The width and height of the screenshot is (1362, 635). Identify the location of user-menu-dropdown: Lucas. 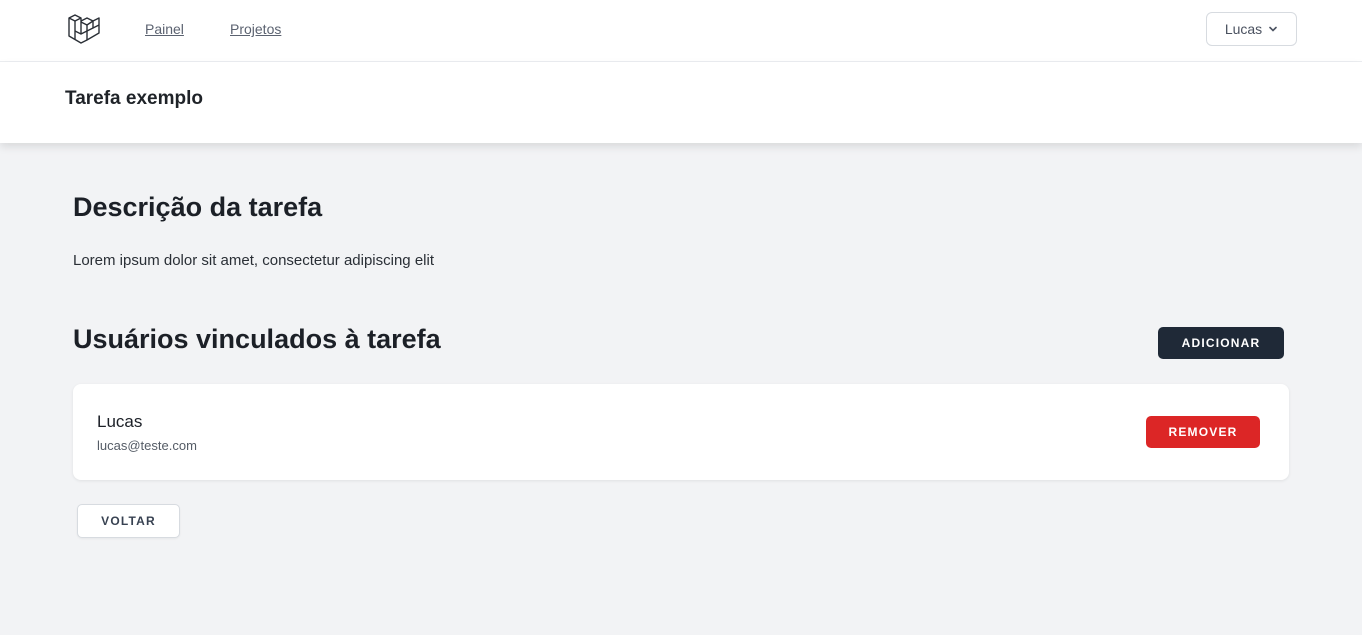
(1251, 29).